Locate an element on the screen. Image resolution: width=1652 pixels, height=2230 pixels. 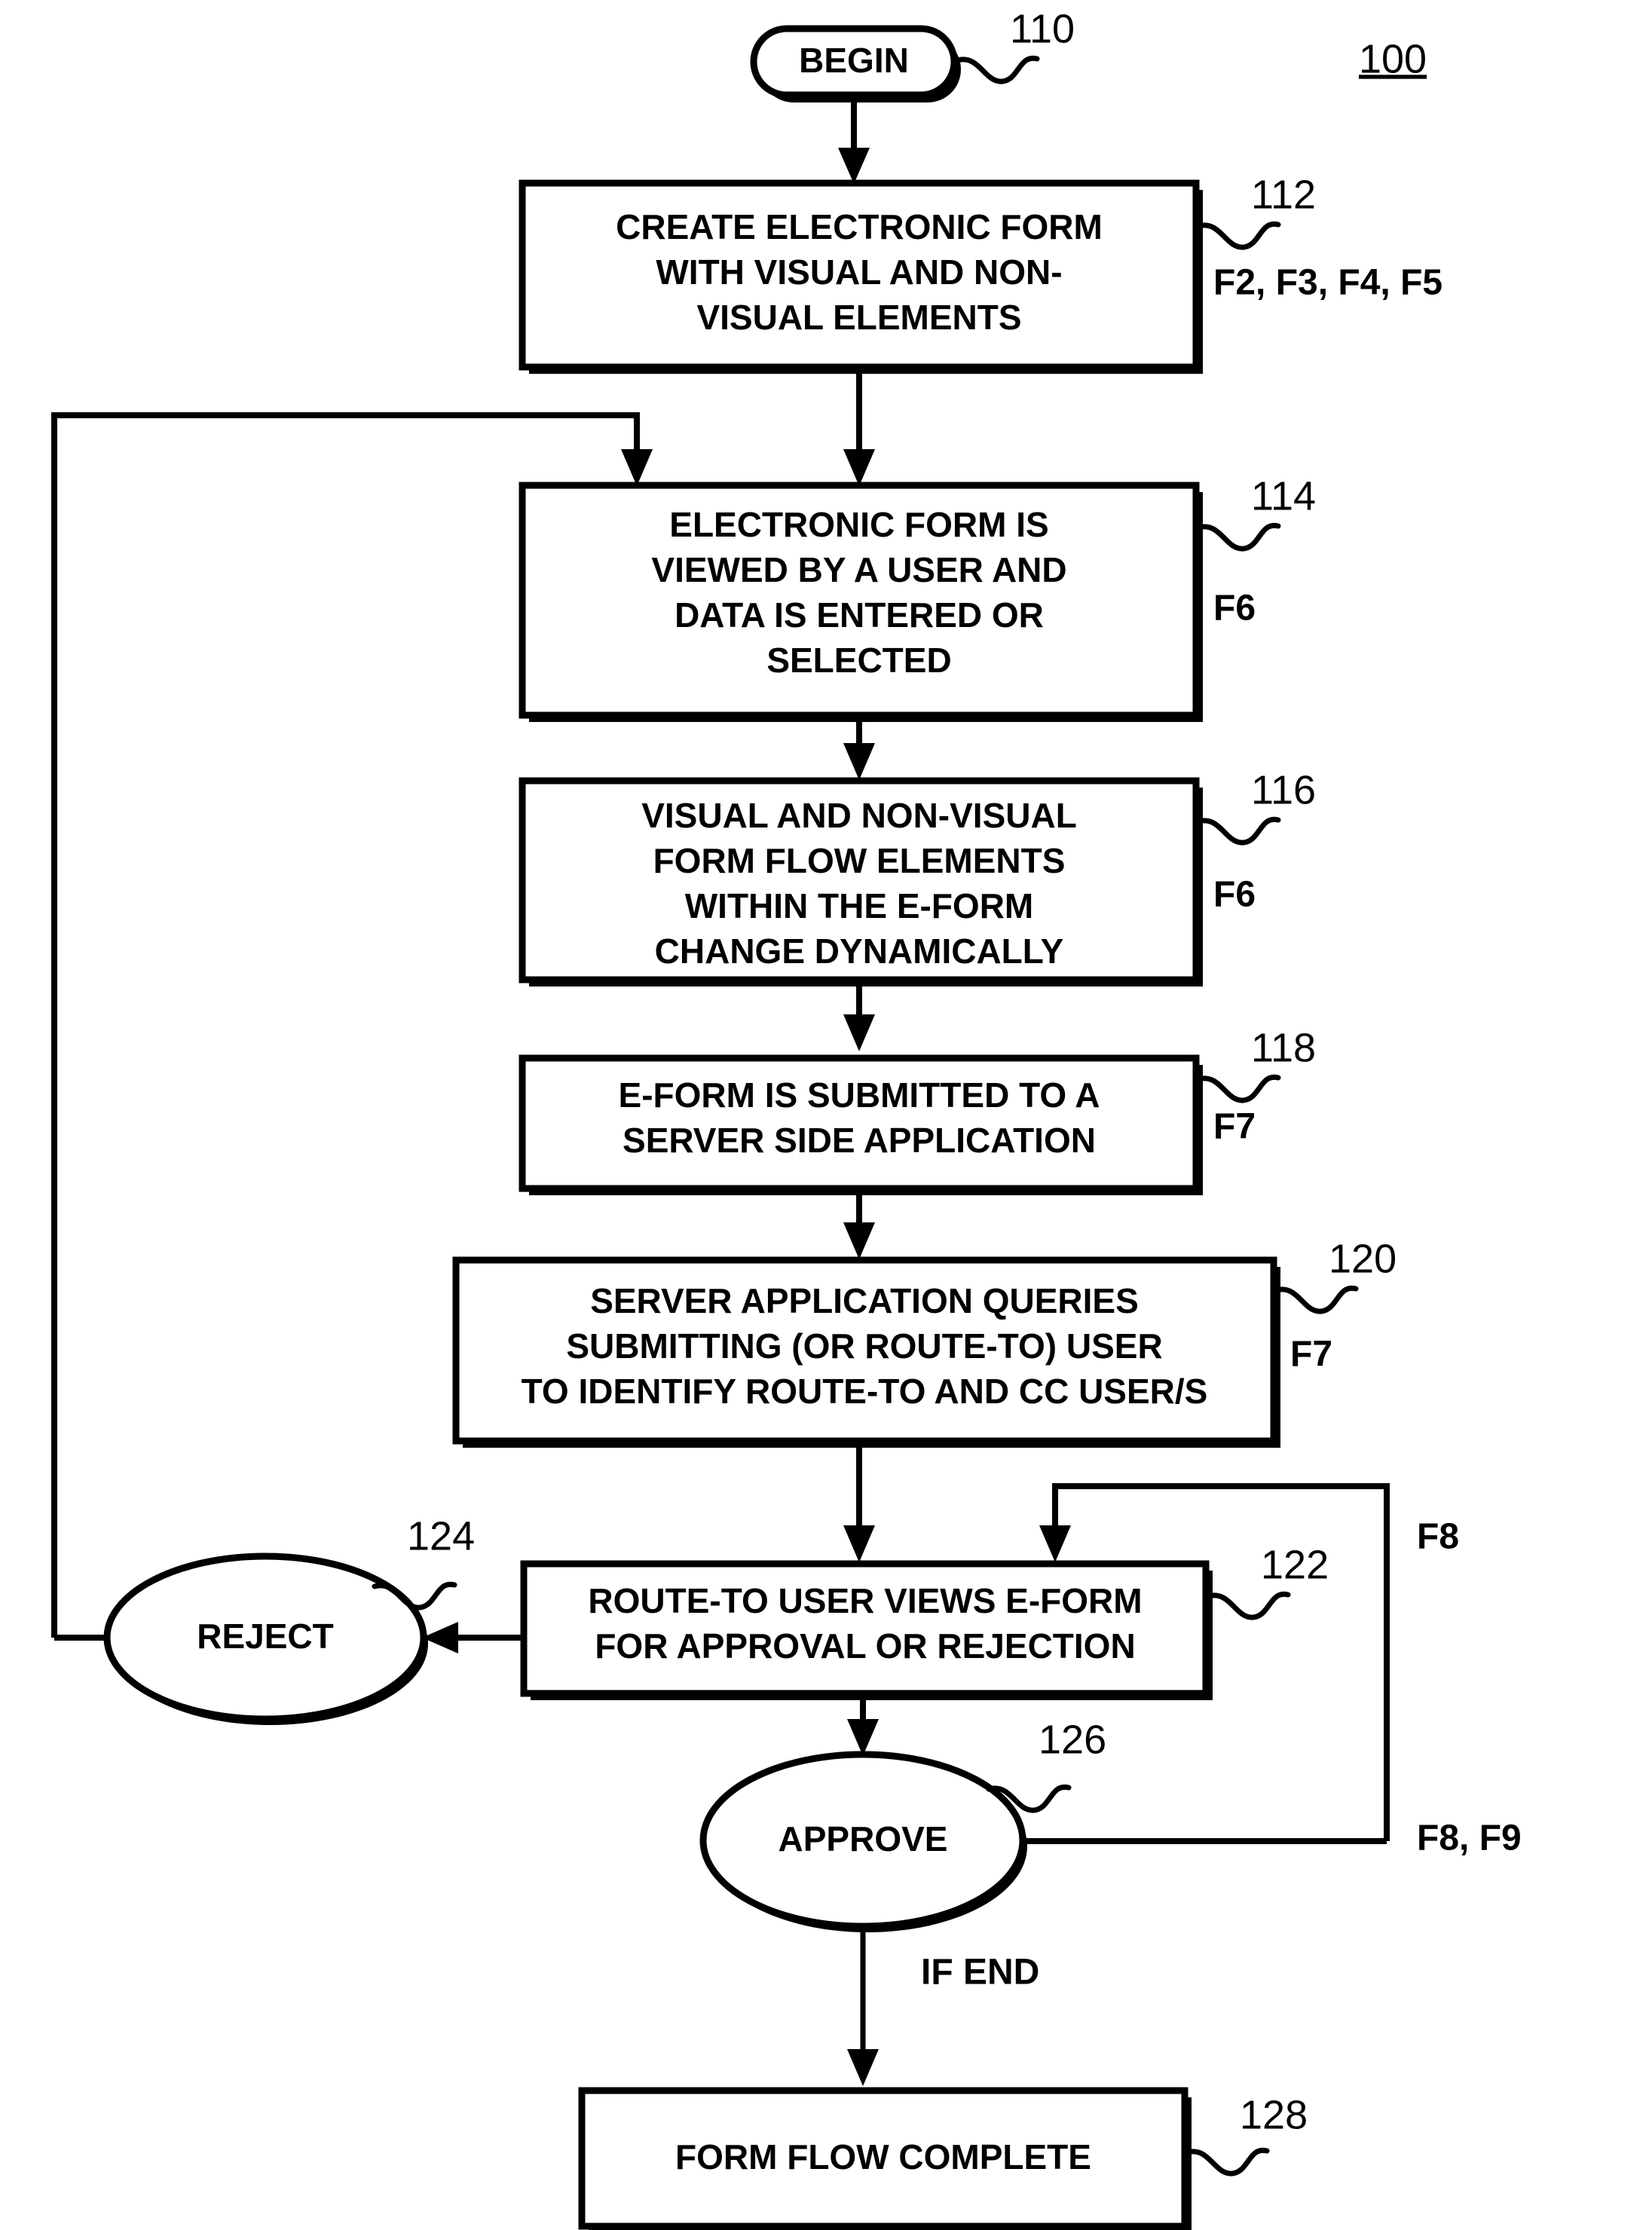
view-form-line-0: ELECTRONIC FORM IS is located at coordinates (859, 524).